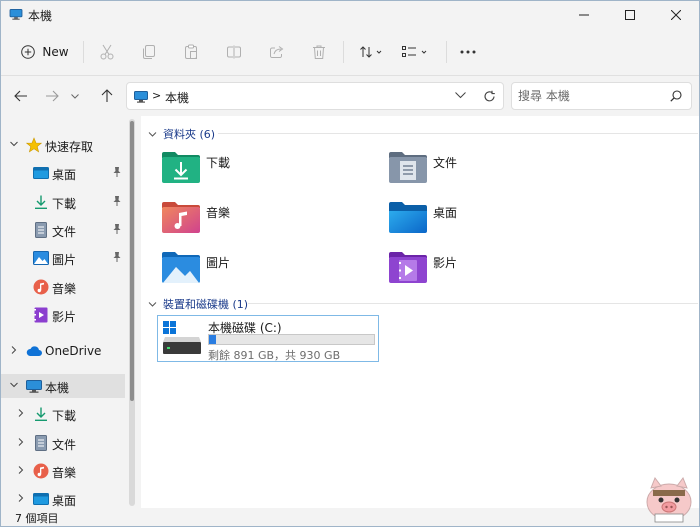 This screenshot has height=527, width=700. What do you see at coordinates (350, 52) in the screenshot?
I see `command-bar: New` at bounding box center [350, 52].